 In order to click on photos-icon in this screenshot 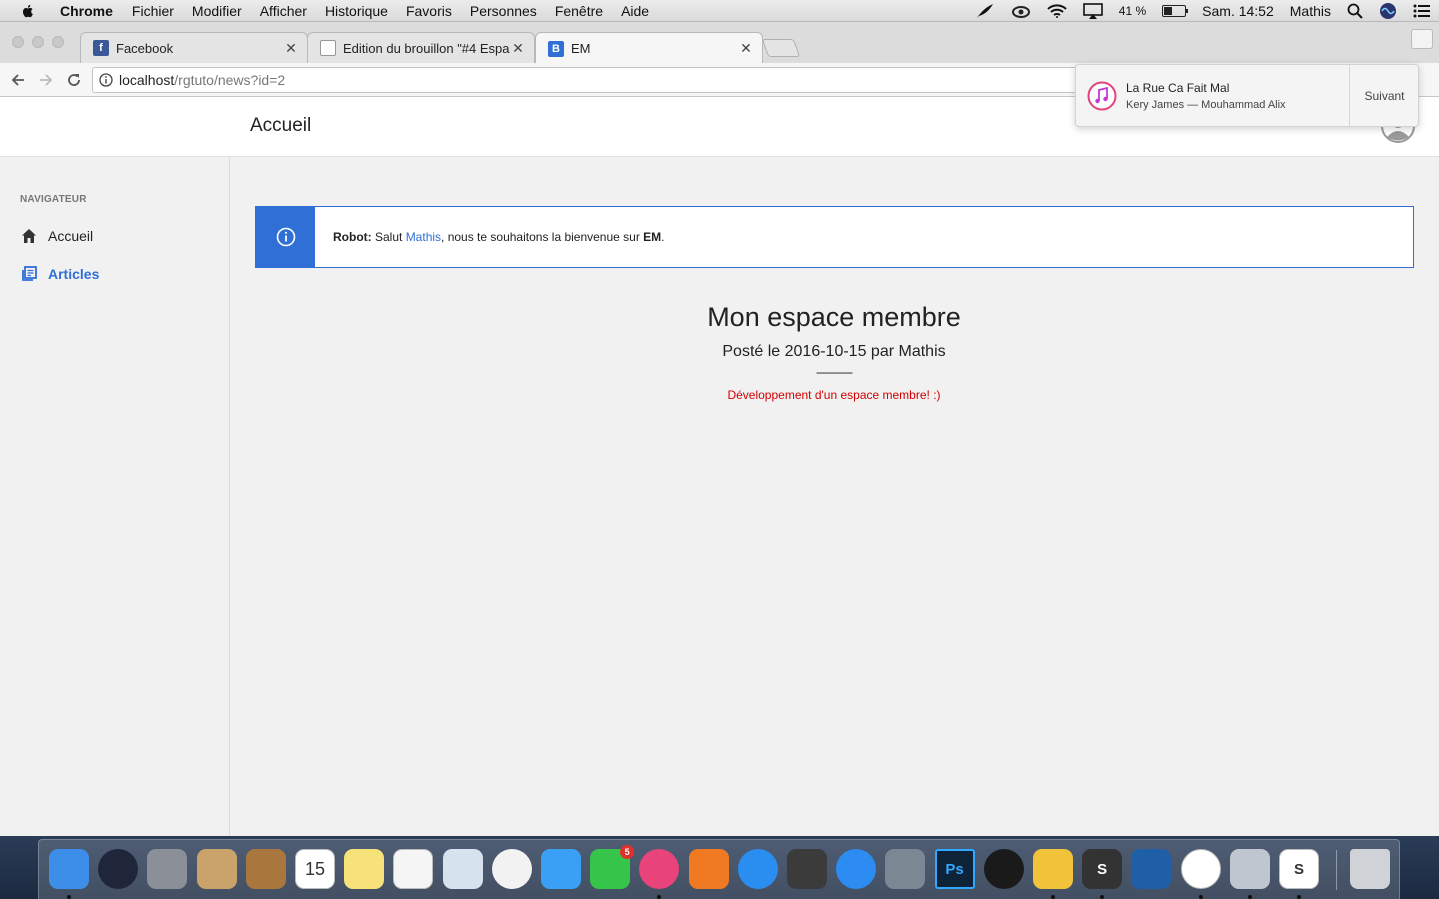, I will do `click(511, 869)`.